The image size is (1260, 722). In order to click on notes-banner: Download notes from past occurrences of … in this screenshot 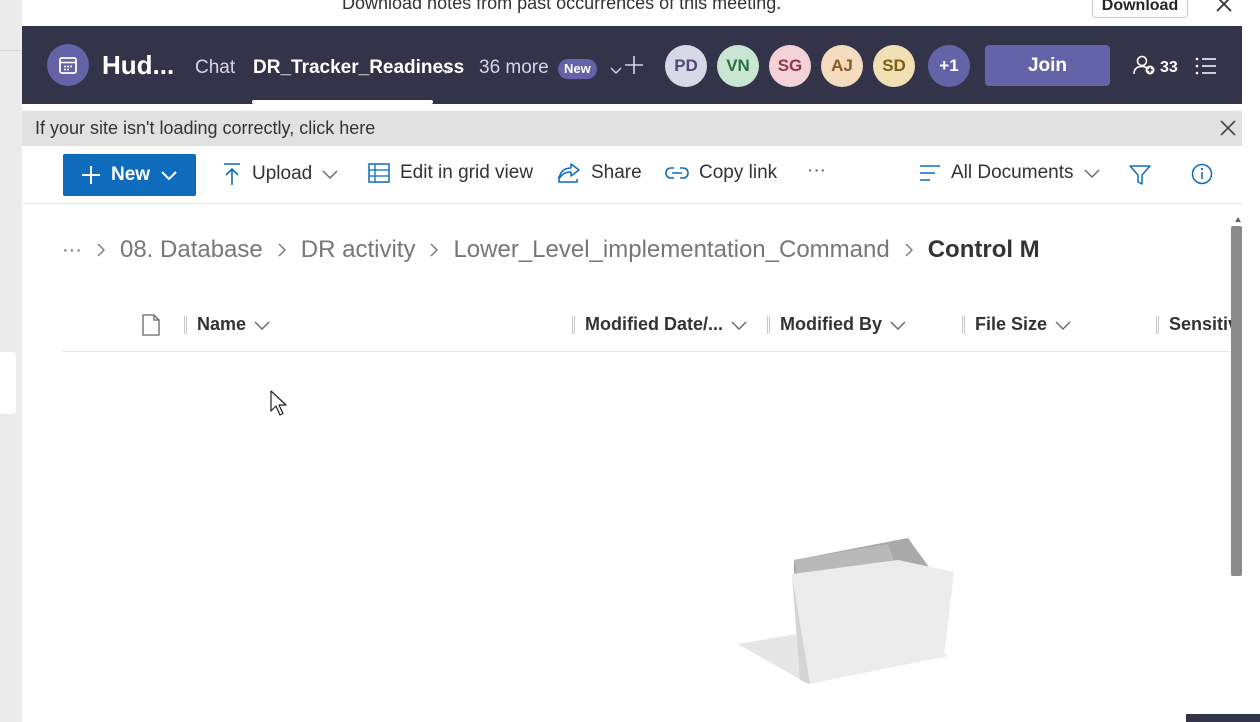, I will do `click(641, 13)`.